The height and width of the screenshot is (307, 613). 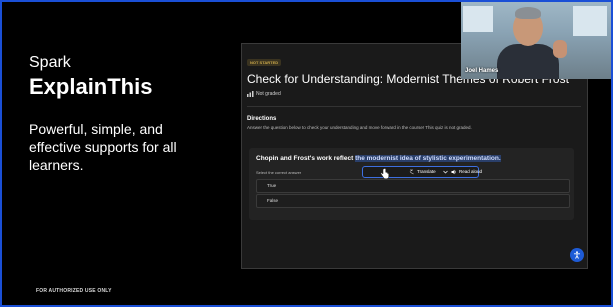 I want to click on answer-option-true: True, so click(x=413, y=186).